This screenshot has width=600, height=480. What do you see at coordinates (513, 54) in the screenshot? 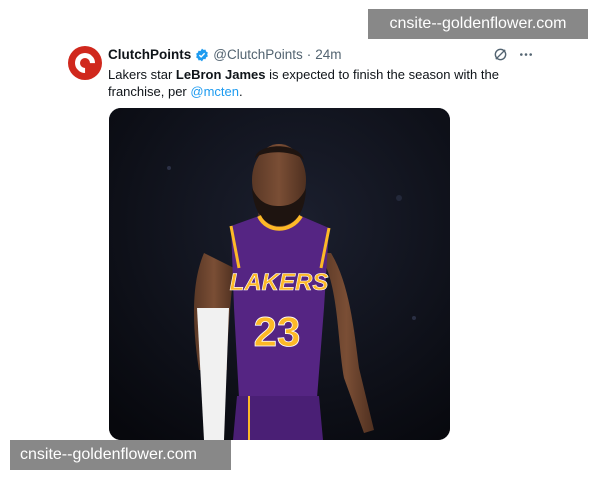
I see `tweet-actions` at bounding box center [513, 54].